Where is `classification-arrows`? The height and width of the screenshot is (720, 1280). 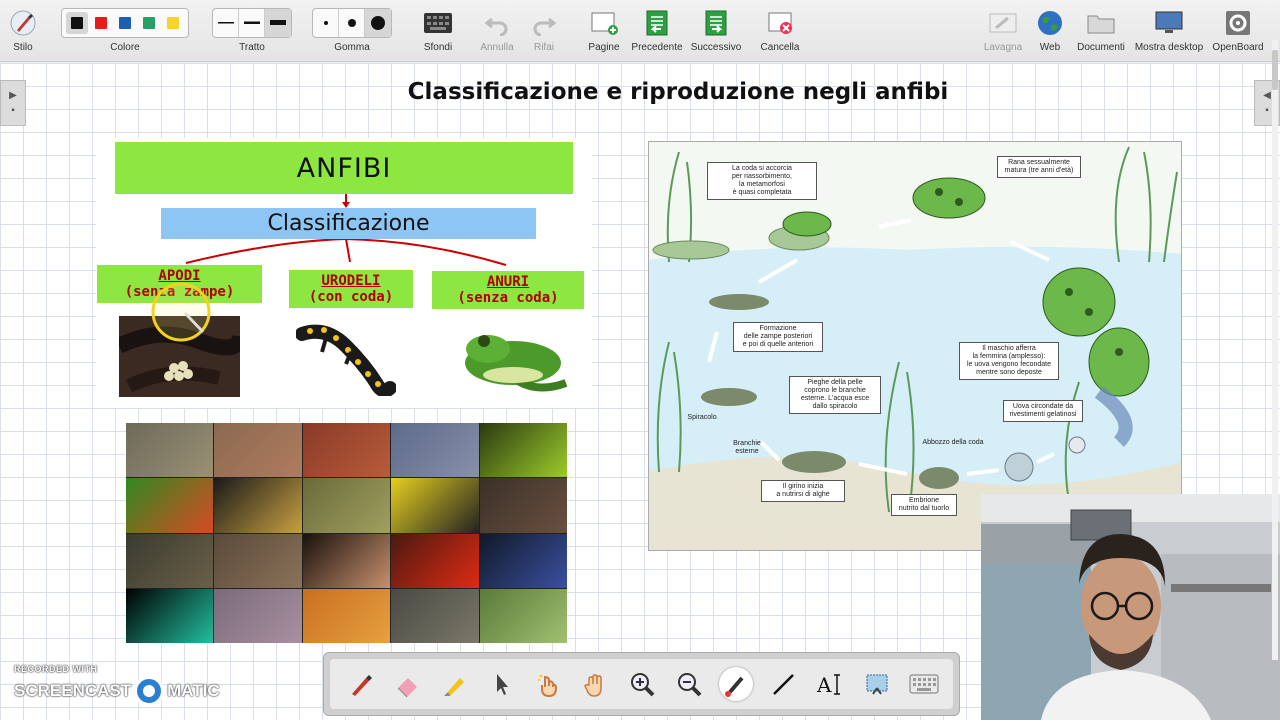 classification-arrows is located at coordinates (346, 230).